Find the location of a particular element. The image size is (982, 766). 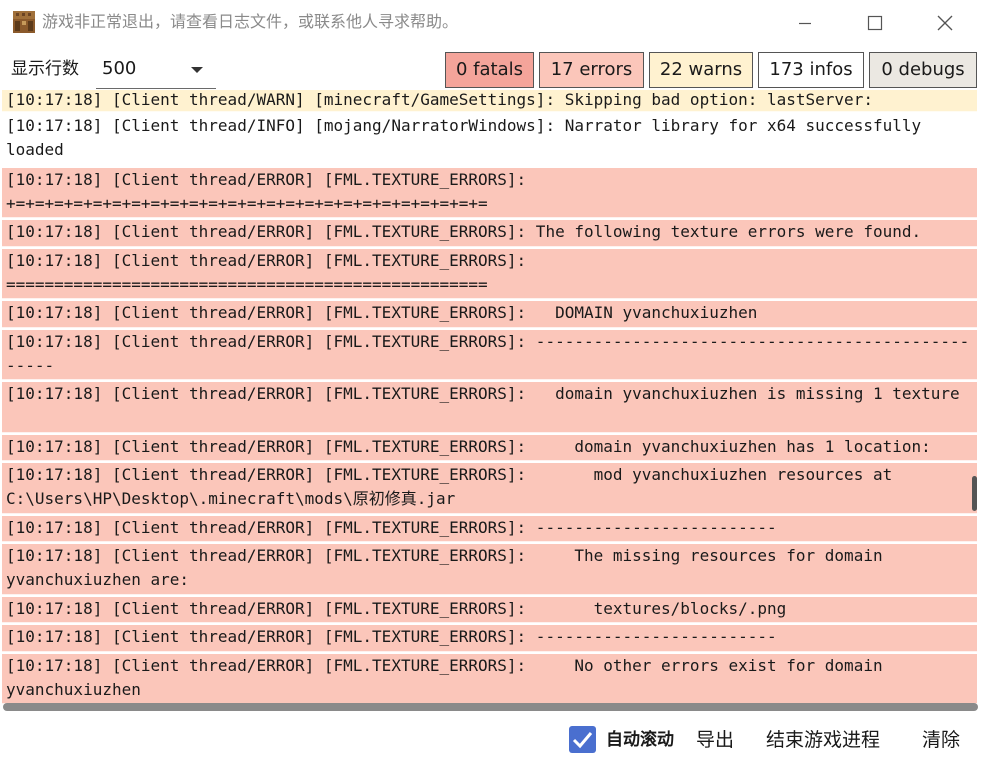

filter-warns-button: 22 warns is located at coordinates (701, 70).